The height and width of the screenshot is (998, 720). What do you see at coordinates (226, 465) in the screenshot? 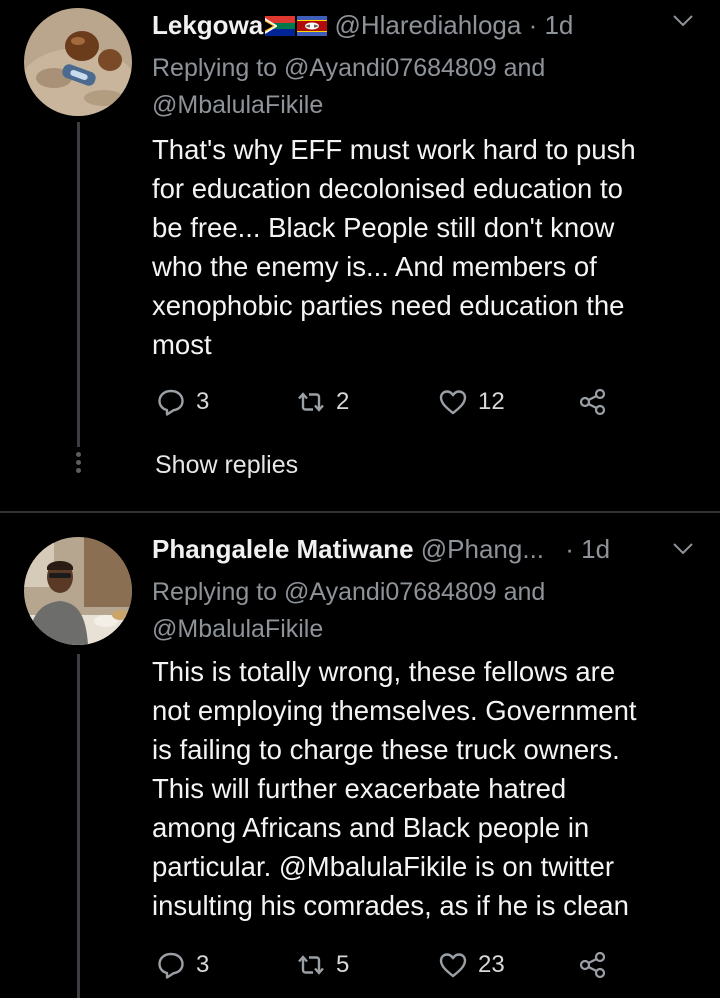
I see `show-replies-link: Show replies` at bounding box center [226, 465].